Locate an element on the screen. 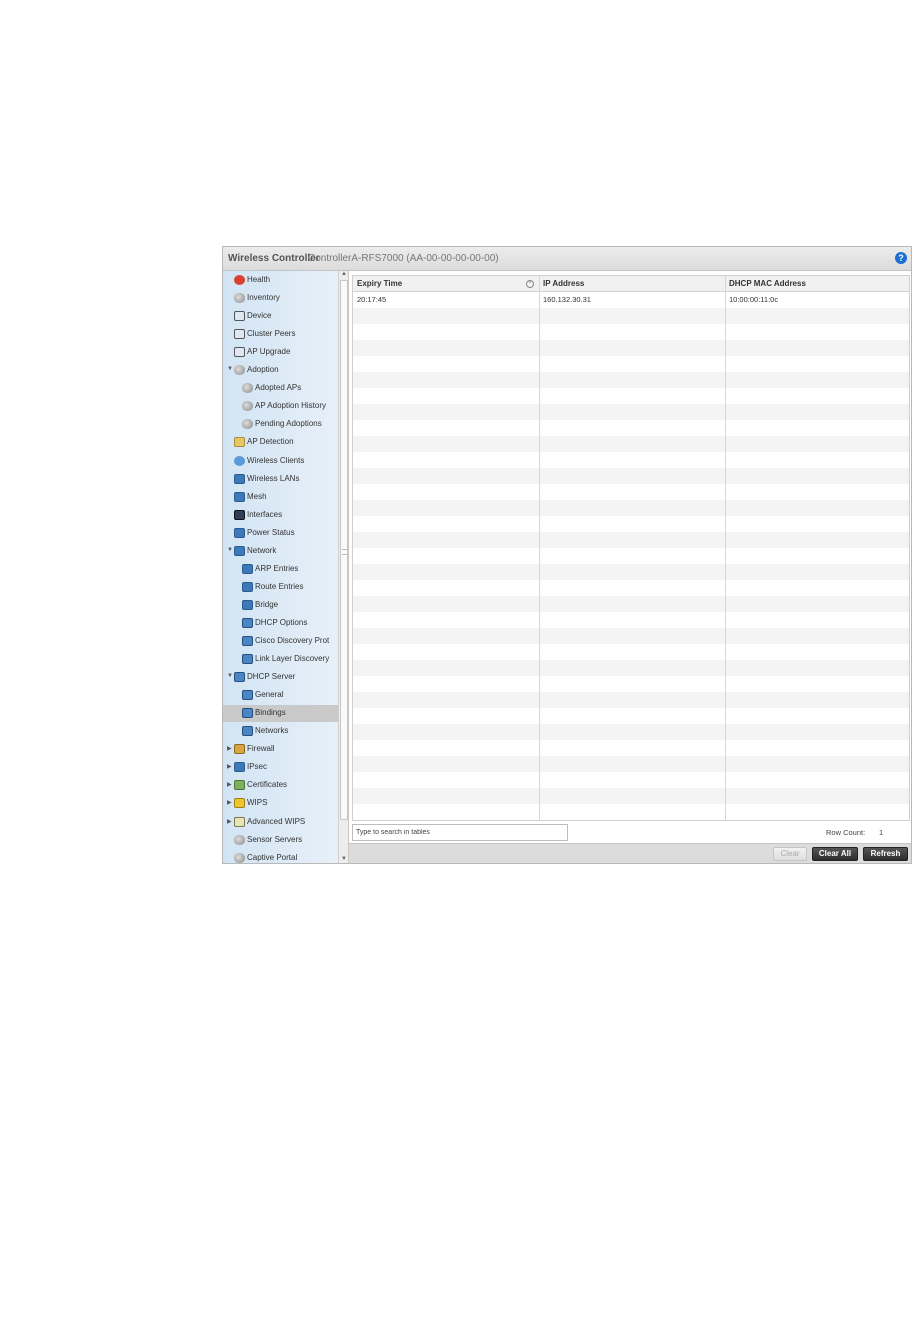  column-header-dhcp-mac: DHCP MAC Address is located at coordinates (817, 284).